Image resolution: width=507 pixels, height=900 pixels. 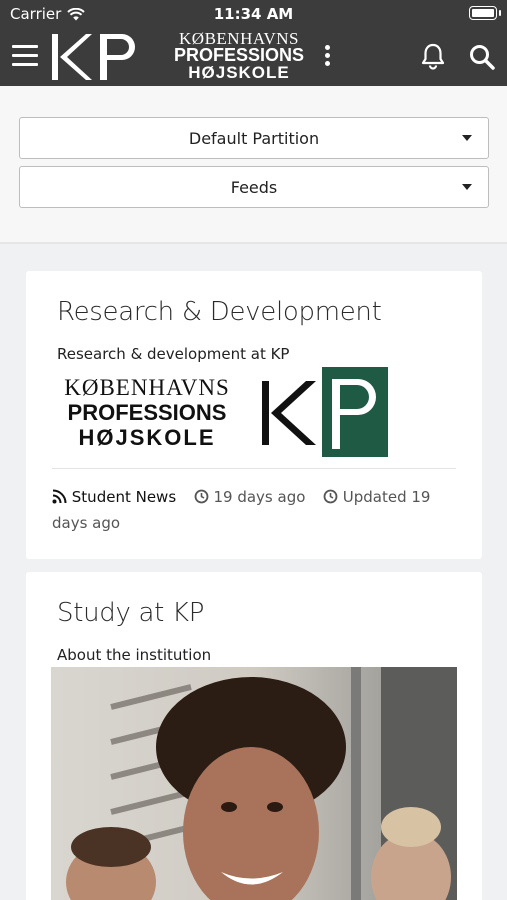 What do you see at coordinates (124, 497) in the screenshot?
I see `feed-name: Student News` at bounding box center [124, 497].